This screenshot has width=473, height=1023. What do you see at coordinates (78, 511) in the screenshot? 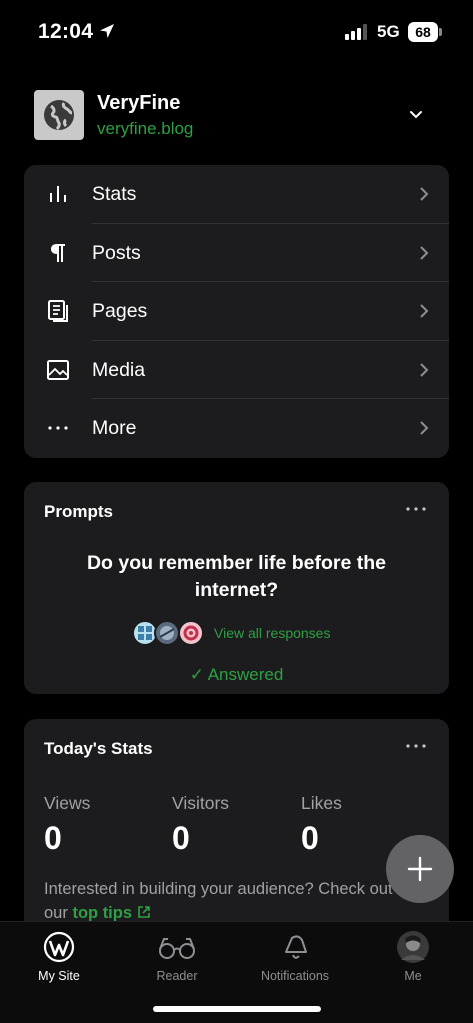
I see `card-title: Prompts` at bounding box center [78, 511].